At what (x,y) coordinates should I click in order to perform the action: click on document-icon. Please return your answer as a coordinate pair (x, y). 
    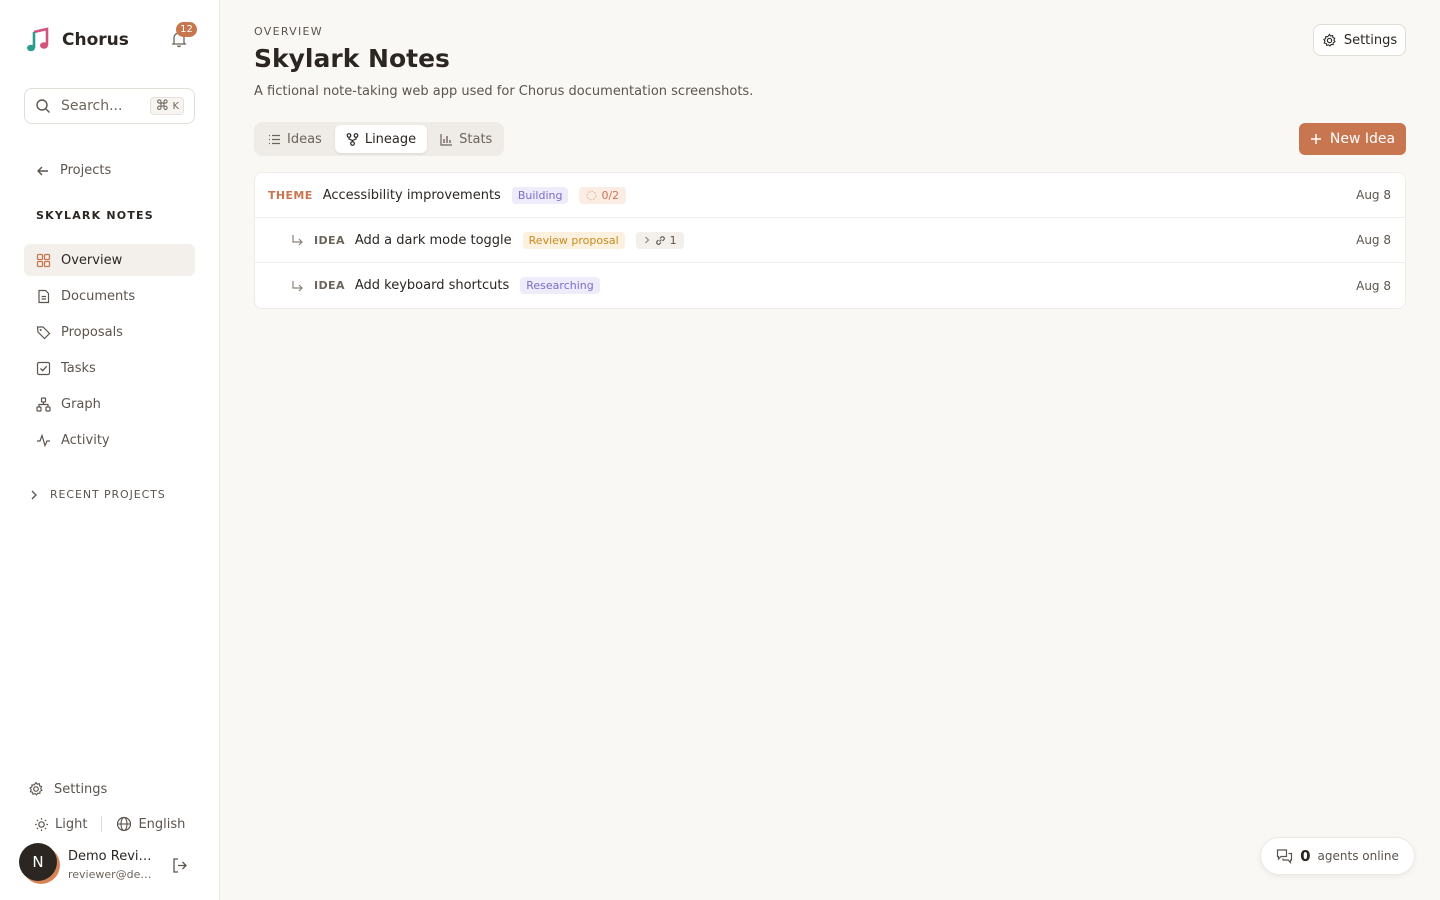
    Looking at the image, I should click on (44, 296).